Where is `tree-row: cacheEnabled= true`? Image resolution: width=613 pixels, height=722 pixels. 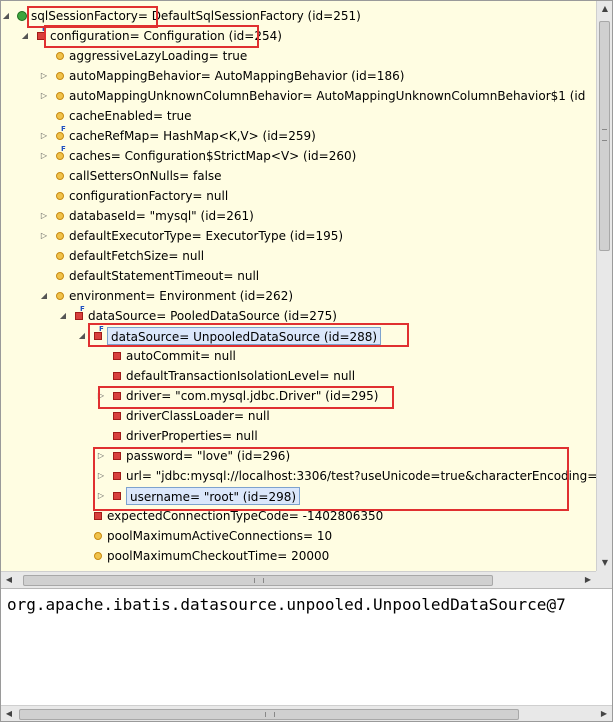 tree-row: cacheEnabled= true is located at coordinates (298, 116).